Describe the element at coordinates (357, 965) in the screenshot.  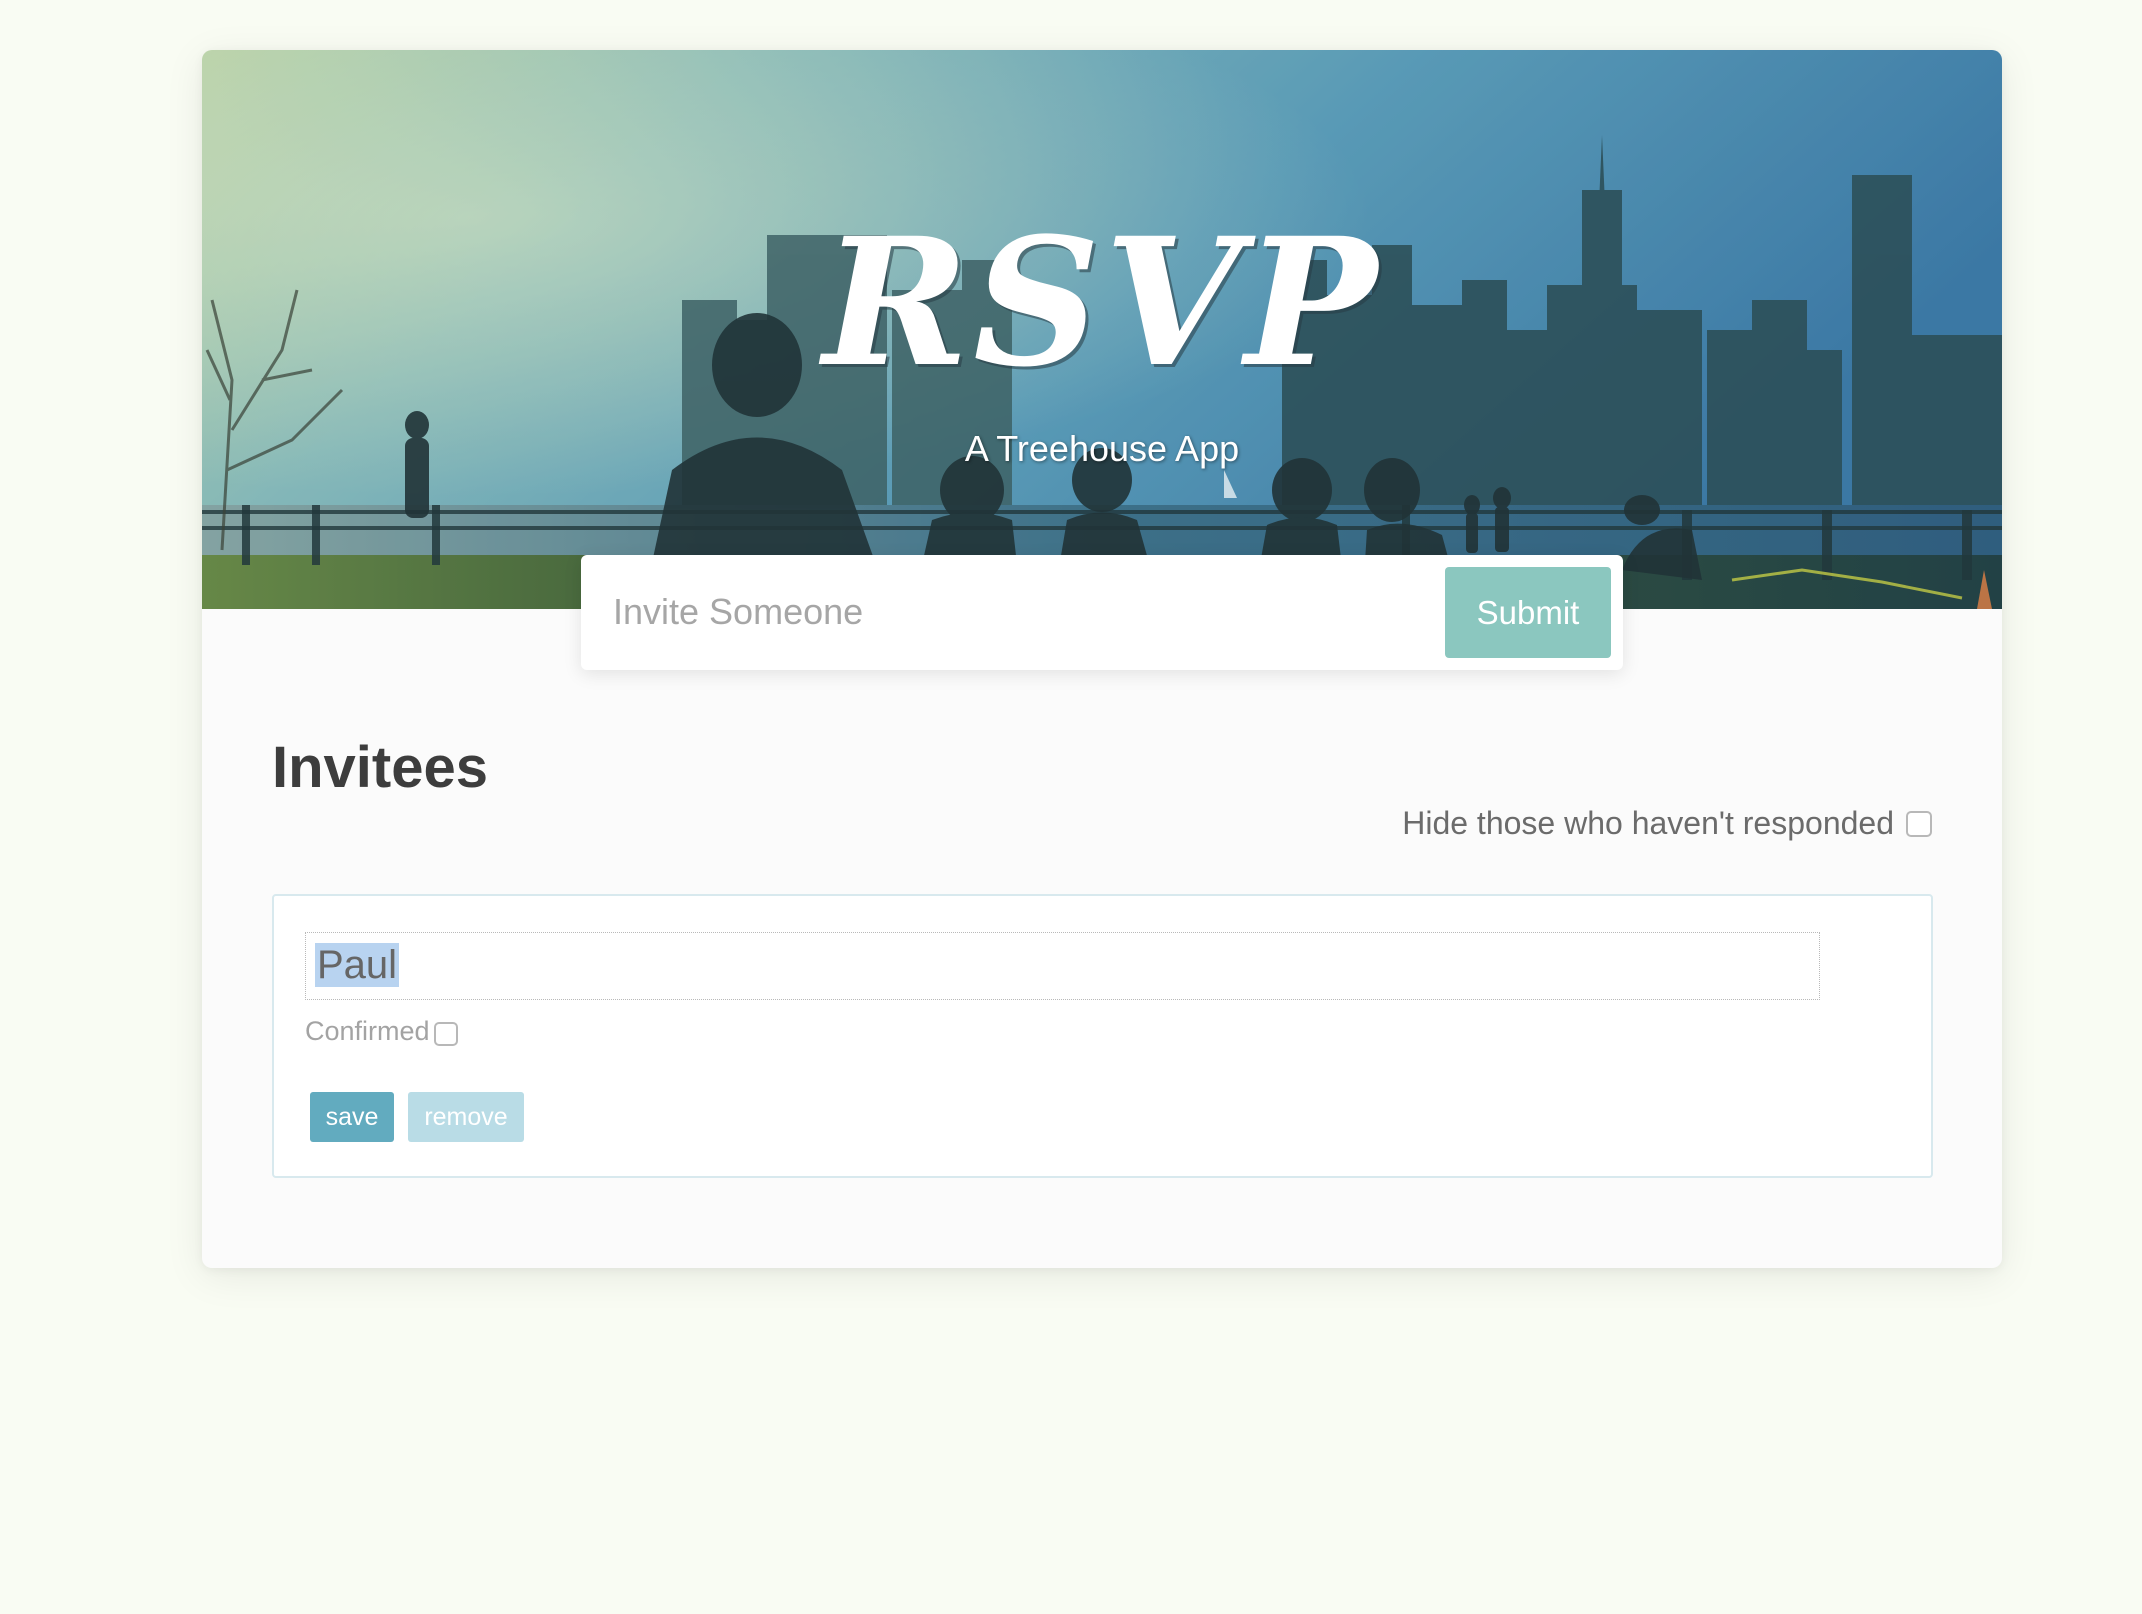
I see `invitee-name: Paul` at that location.